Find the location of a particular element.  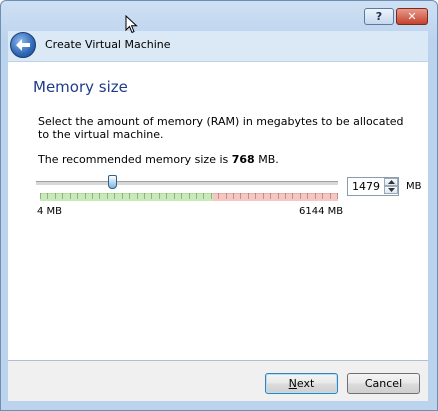

chevron-down-icon is located at coordinates (391, 190).